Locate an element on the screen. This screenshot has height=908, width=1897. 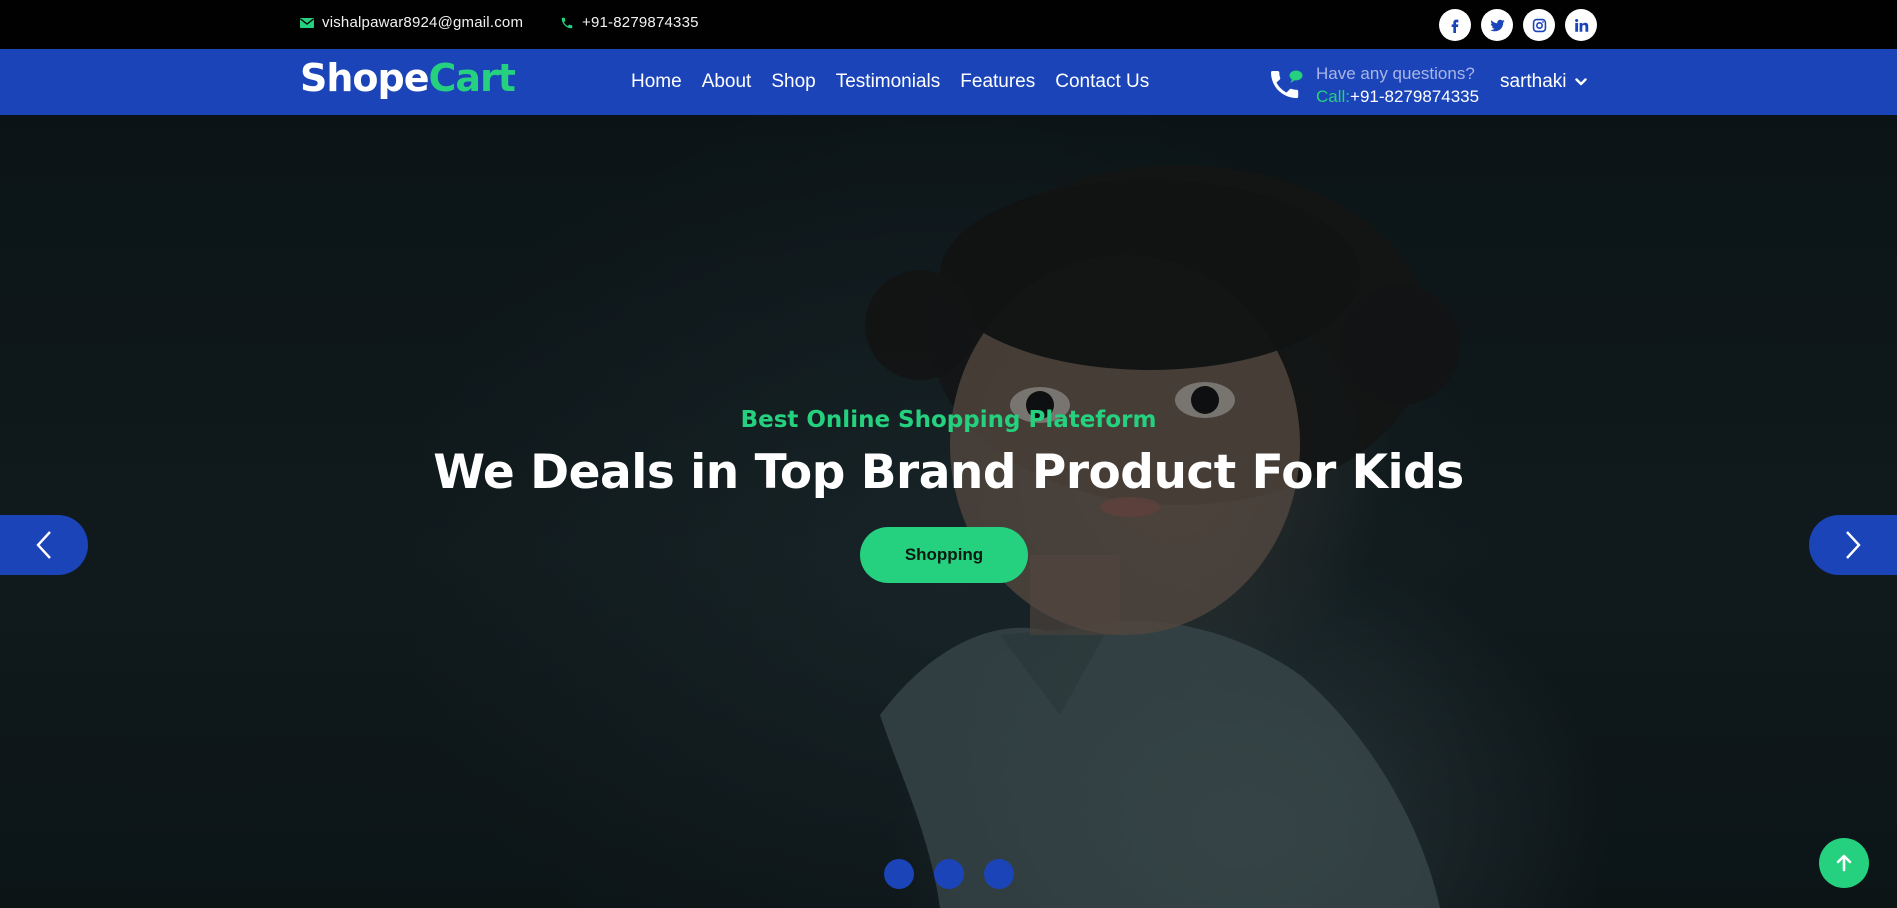
chevron-left-icon is located at coordinates (43, 545).